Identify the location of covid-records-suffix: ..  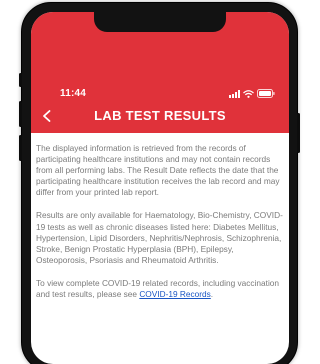
(212, 294).